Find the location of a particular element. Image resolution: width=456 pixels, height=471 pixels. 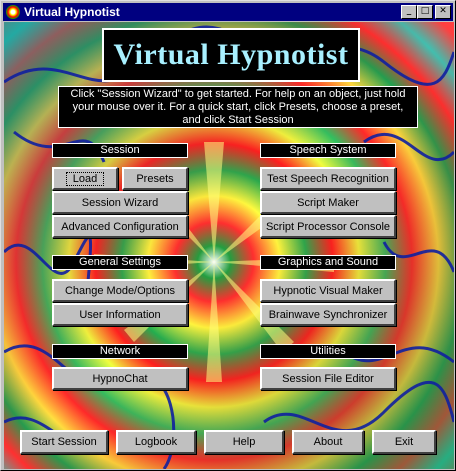

maximize-button: □ is located at coordinates (425, 12).